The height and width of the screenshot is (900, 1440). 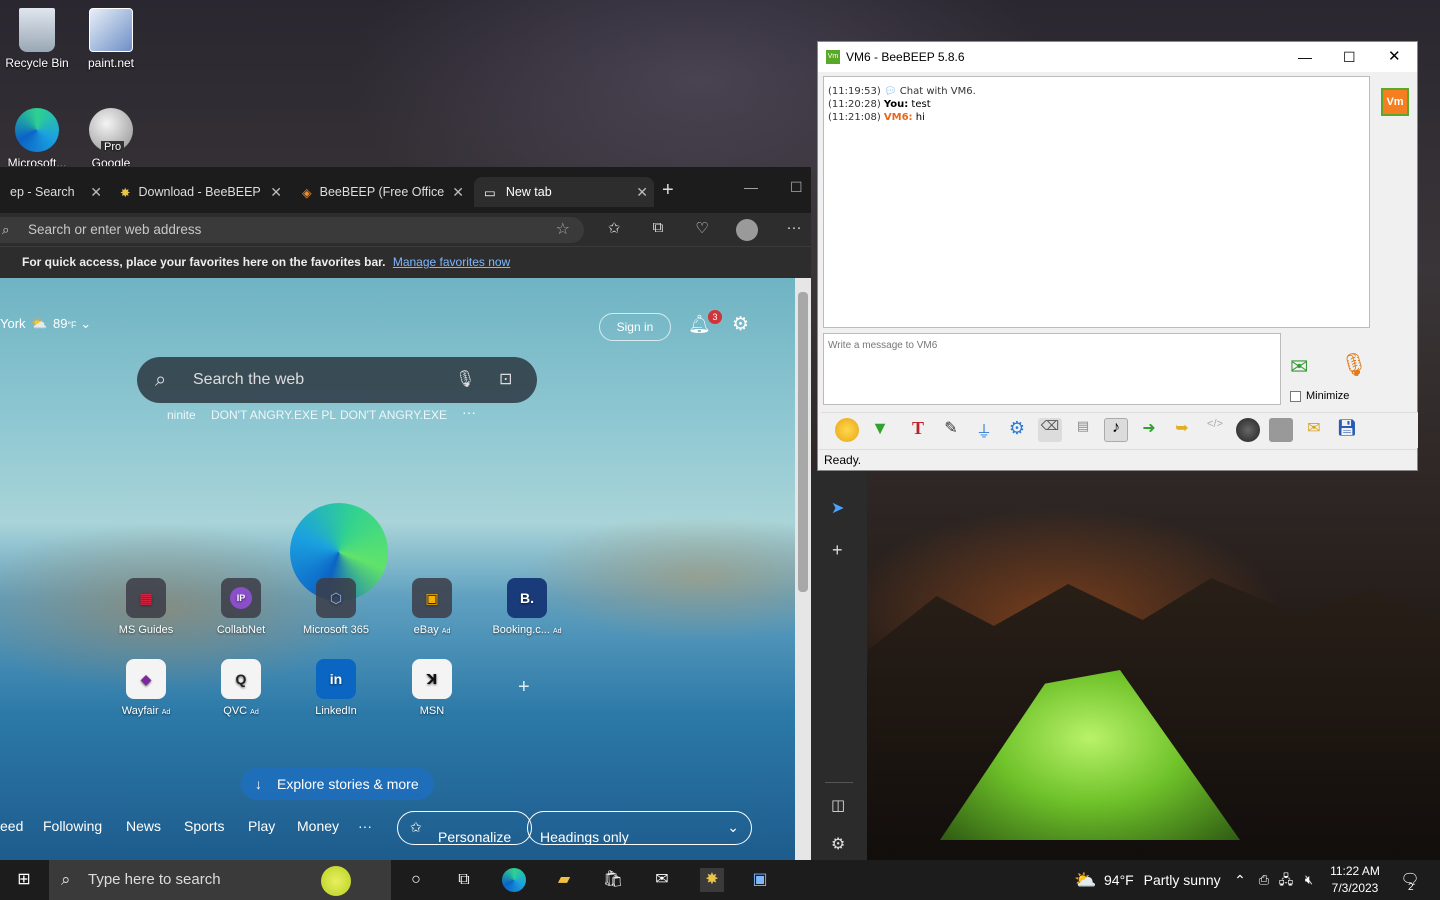 What do you see at coordinates (505, 380) in the screenshot?
I see `visual-search-icon: ⊡` at bounding box center [505, 380].